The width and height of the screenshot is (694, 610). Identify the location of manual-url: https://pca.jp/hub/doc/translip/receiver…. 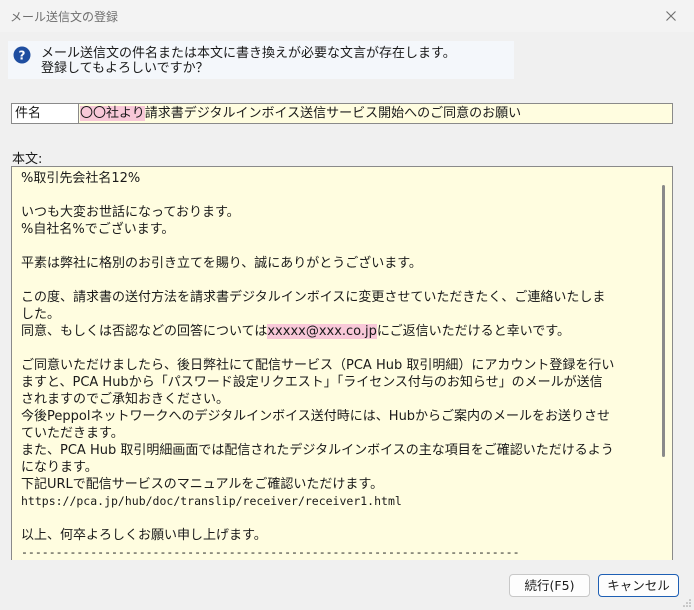
(211, 501).